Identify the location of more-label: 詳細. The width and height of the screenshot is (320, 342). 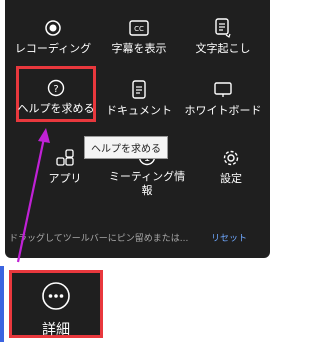
(56, 330).